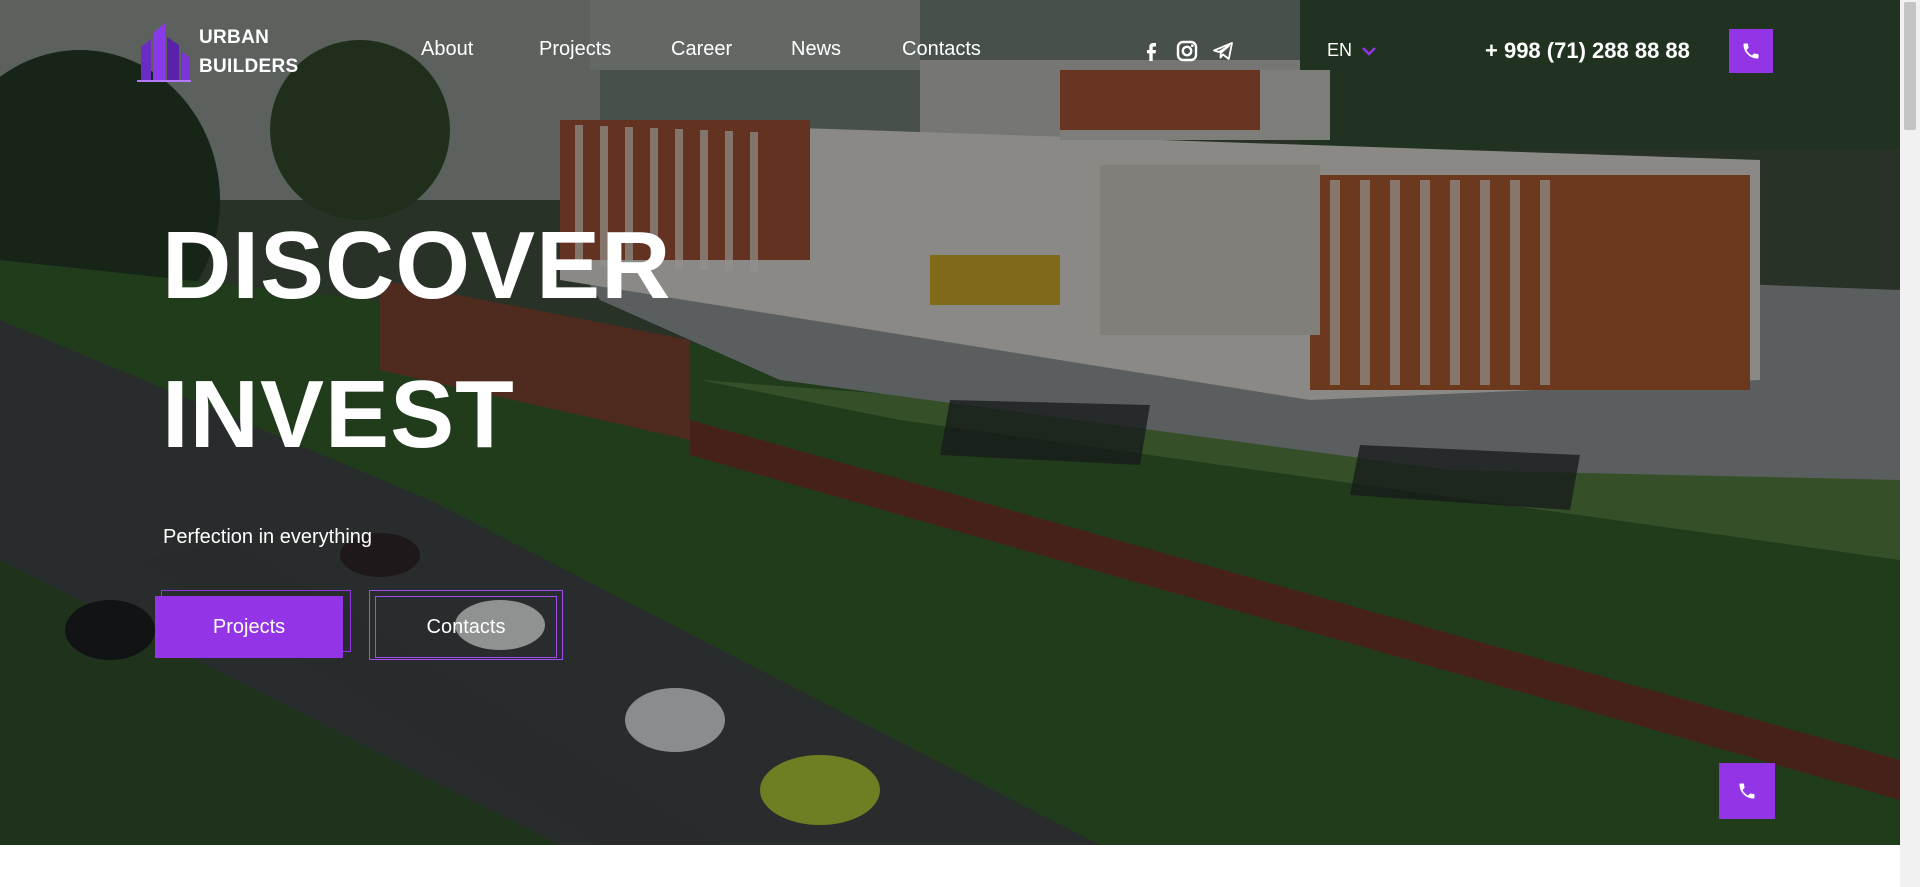 The image size is (1920, 887). Describe the element at coordinates (941, 49) in the screenshot. I see `nav-contacts: Contacts` at that location.